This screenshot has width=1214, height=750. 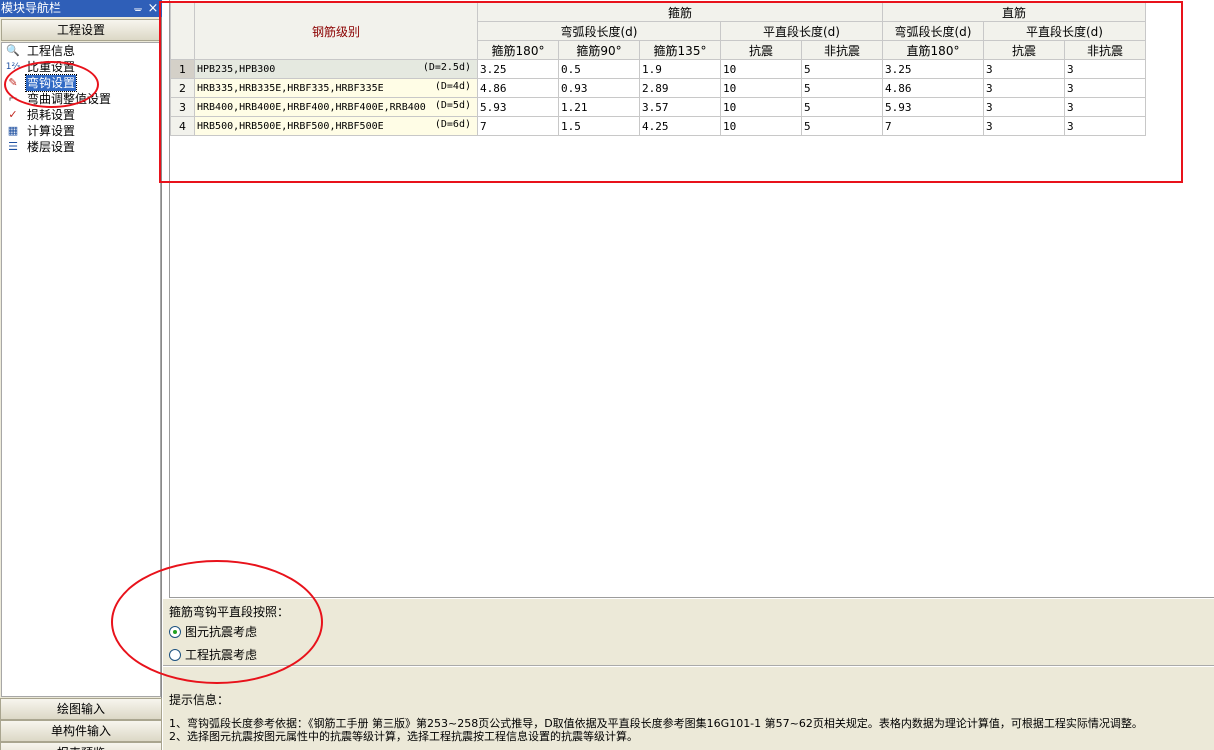 I want to click on drawing-input-button: 绘图输入, so click(x=81, y=709).